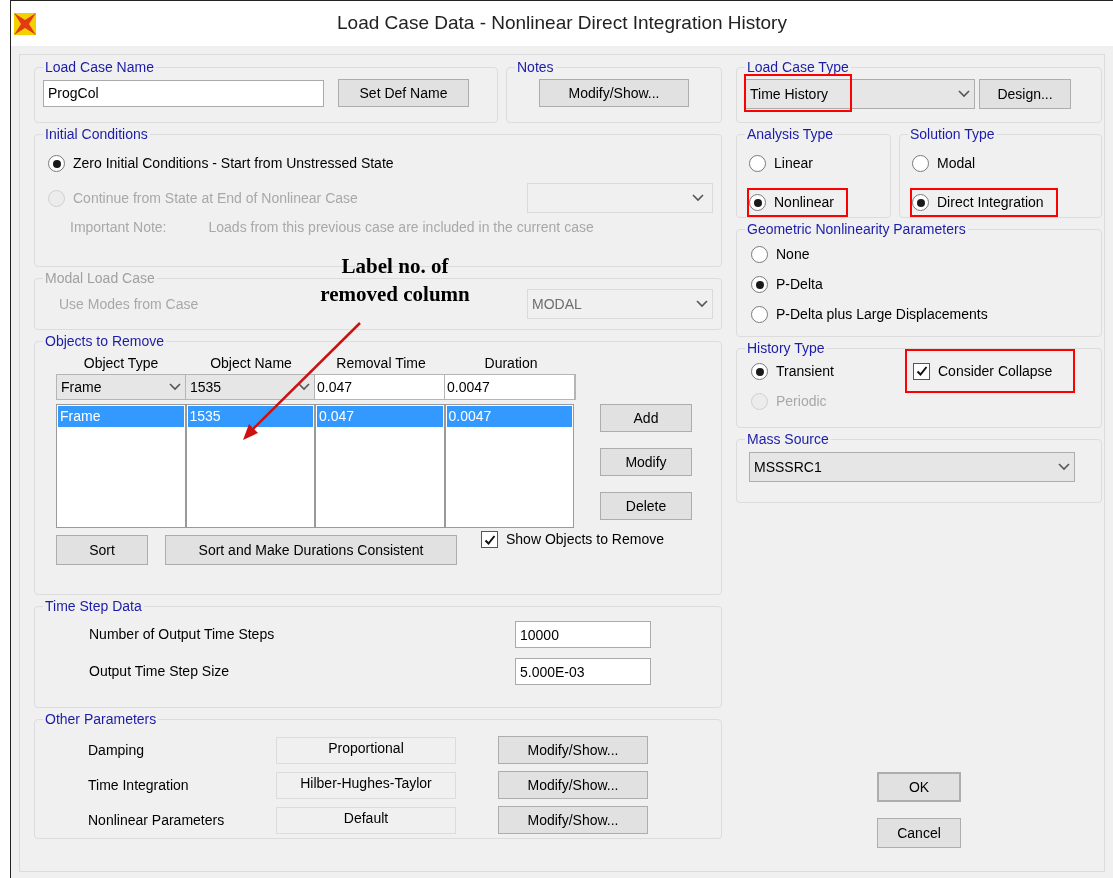 Image resolution: width=1113 pixels, height=878 pixels. I want to click on dialog-button: Cancel, so click(919, 833).